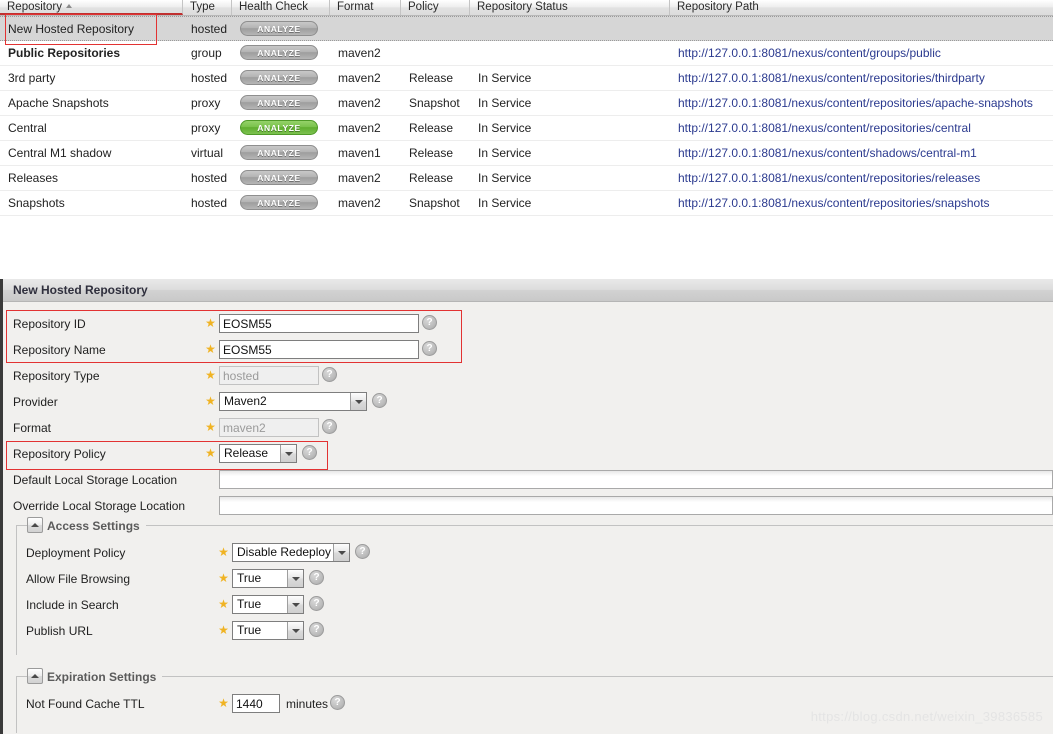  What do you see at coordinates (223, 703) in the screenshot?
I see `required-star-not-found-cache-ttl: ★` at bounding box center [223, 703].